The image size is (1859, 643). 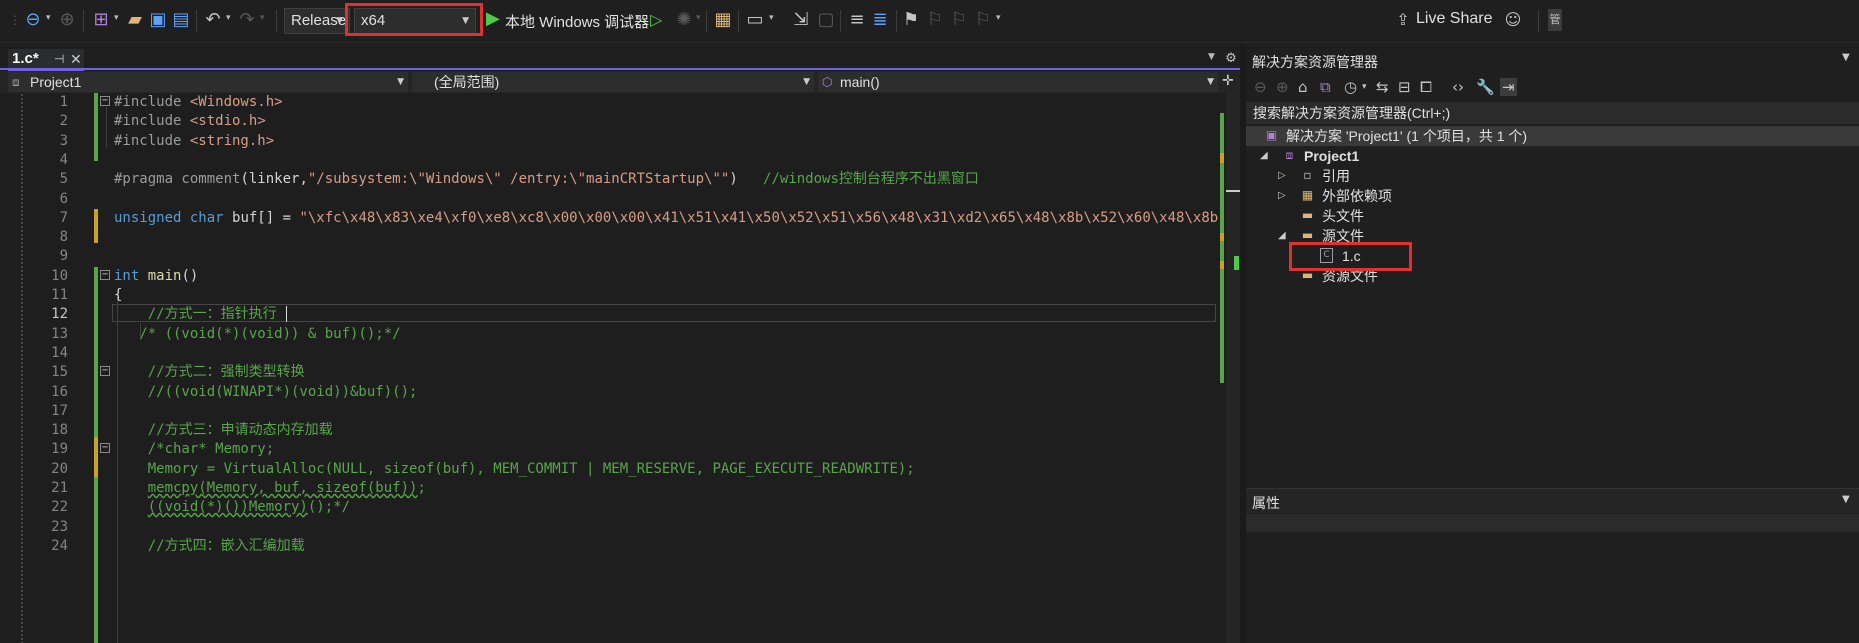 What do you see at coordinates (228, 18) in the screenshot?
I see `undo-dropdown-icon: ▾` at bounding box center [228, 18].